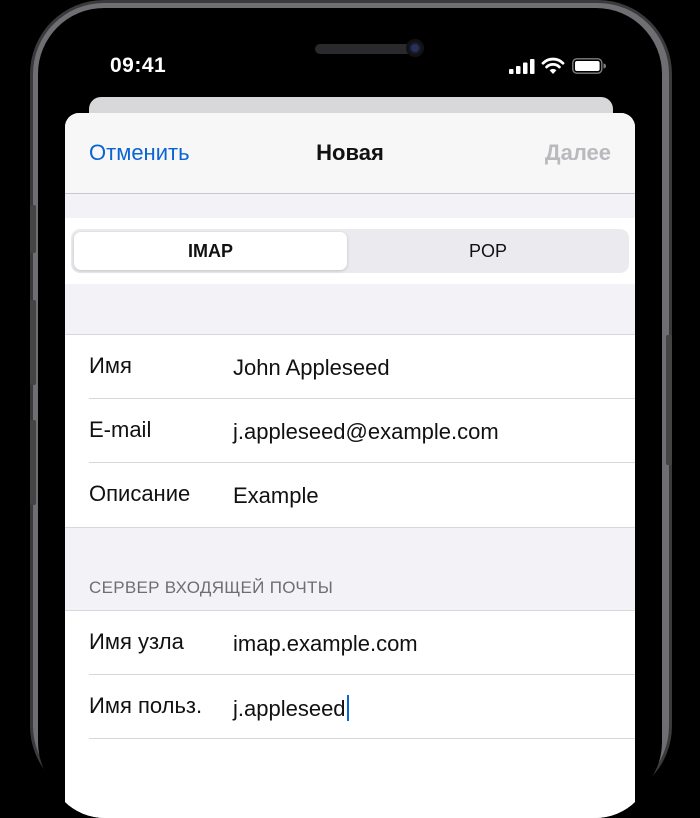 The height and width of the screenshot is (818, 700). Describe the element at coordinates (415, 48) in the screenshot. I see `front-camera` at that location.